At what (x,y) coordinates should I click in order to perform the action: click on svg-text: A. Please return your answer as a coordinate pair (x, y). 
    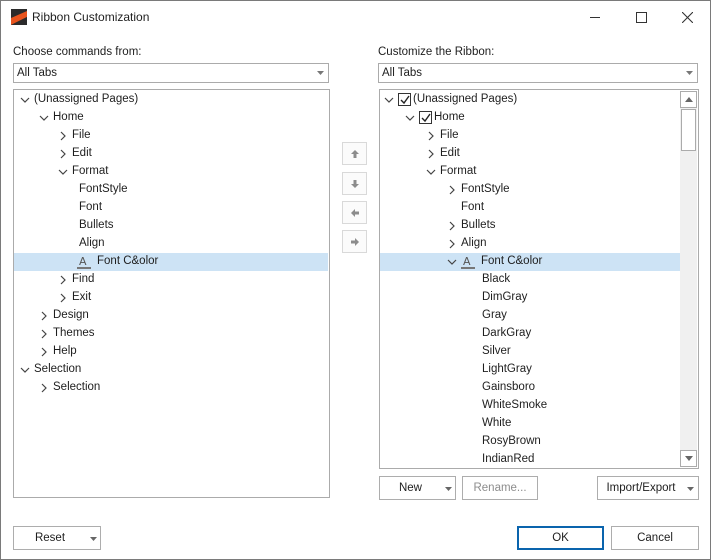
    Looking at the image, I should click on (467, 261).